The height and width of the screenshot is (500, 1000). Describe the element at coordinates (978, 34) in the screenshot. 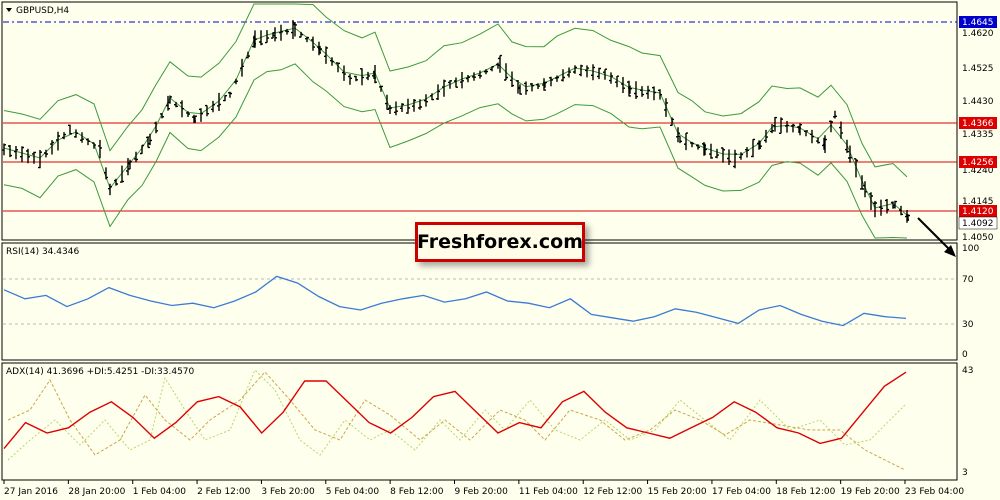

I see `price-tick: 1.4620` at that location.